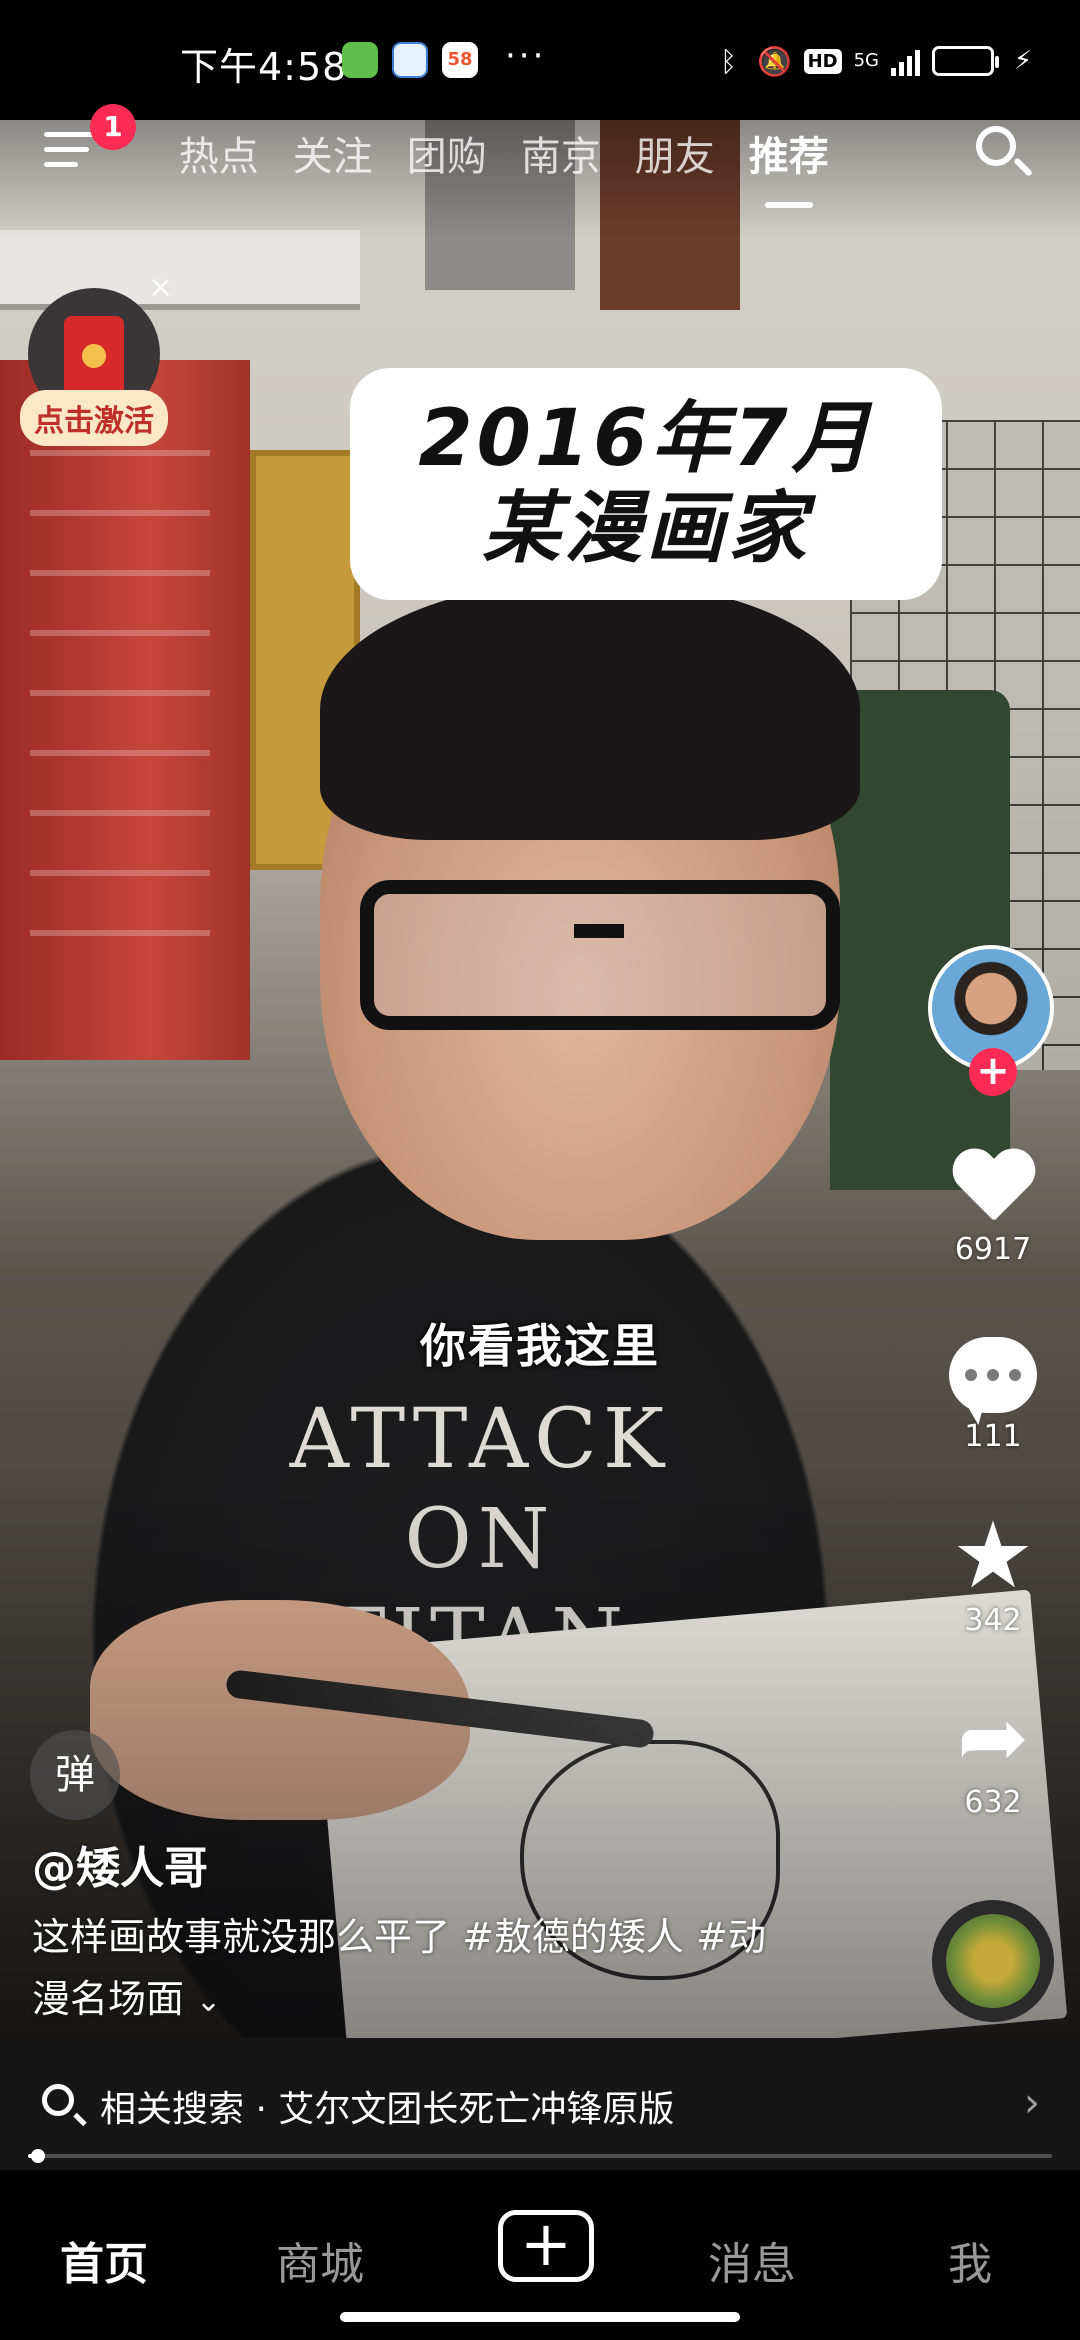 This screenshot has height=2340, width=1080. What do you see at coordinates (120, 710) in the screenshot?
I see `background-poster-detail` at bounding box center [120, 710].